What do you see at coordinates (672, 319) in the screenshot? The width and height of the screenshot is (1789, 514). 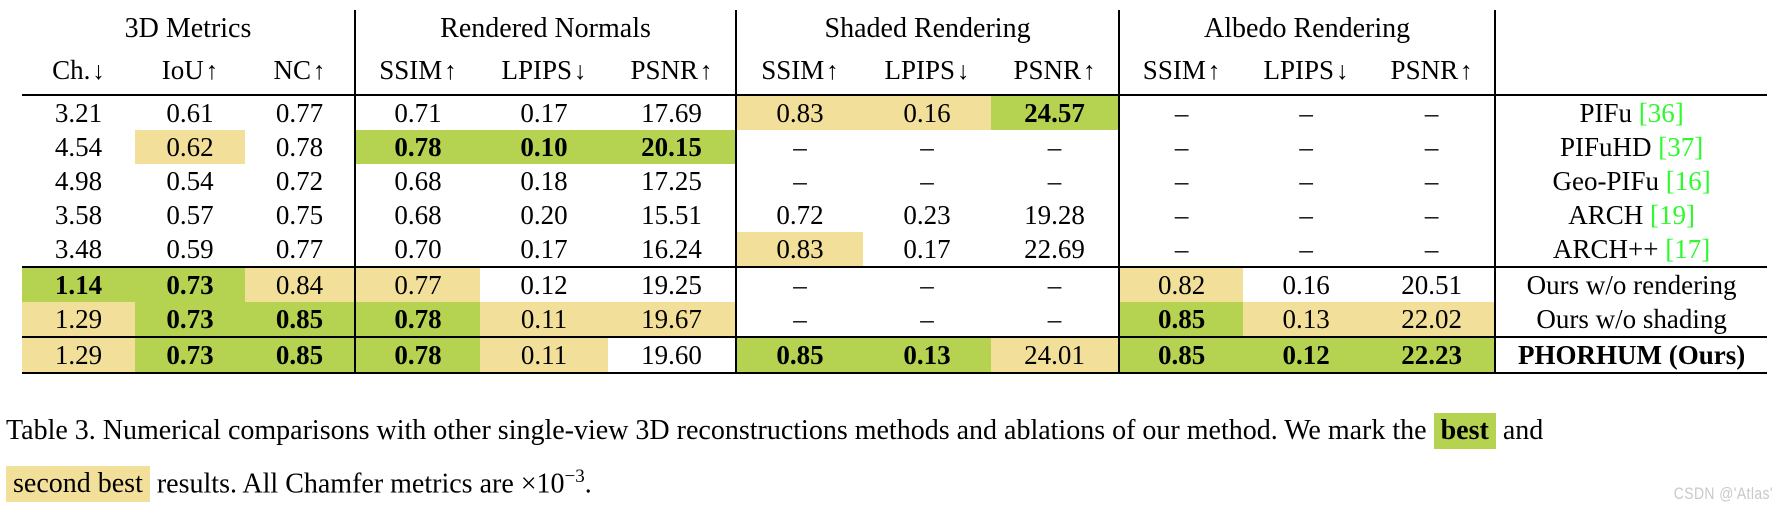 I see `cell-second-best: 19.67` at bounding box center [672, 319].